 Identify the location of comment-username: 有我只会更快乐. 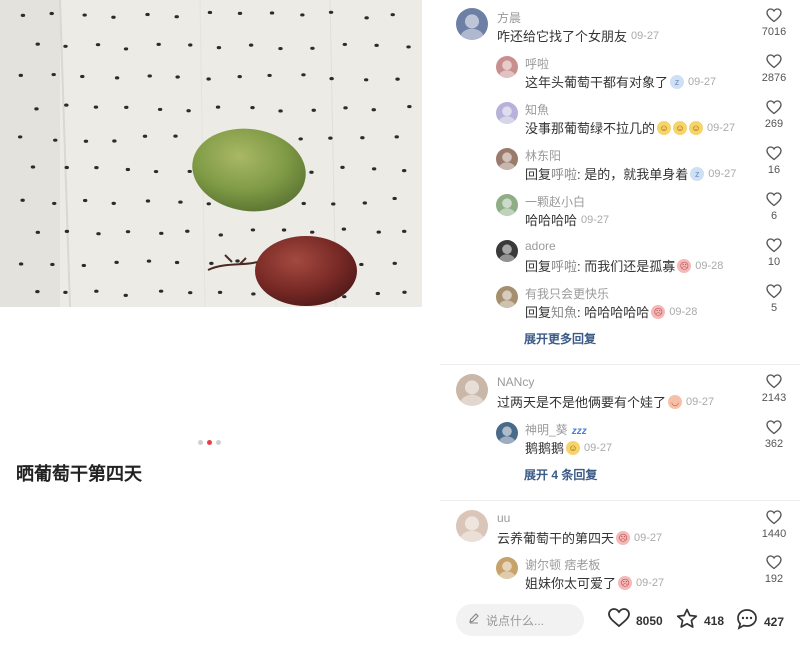
(567, 293).